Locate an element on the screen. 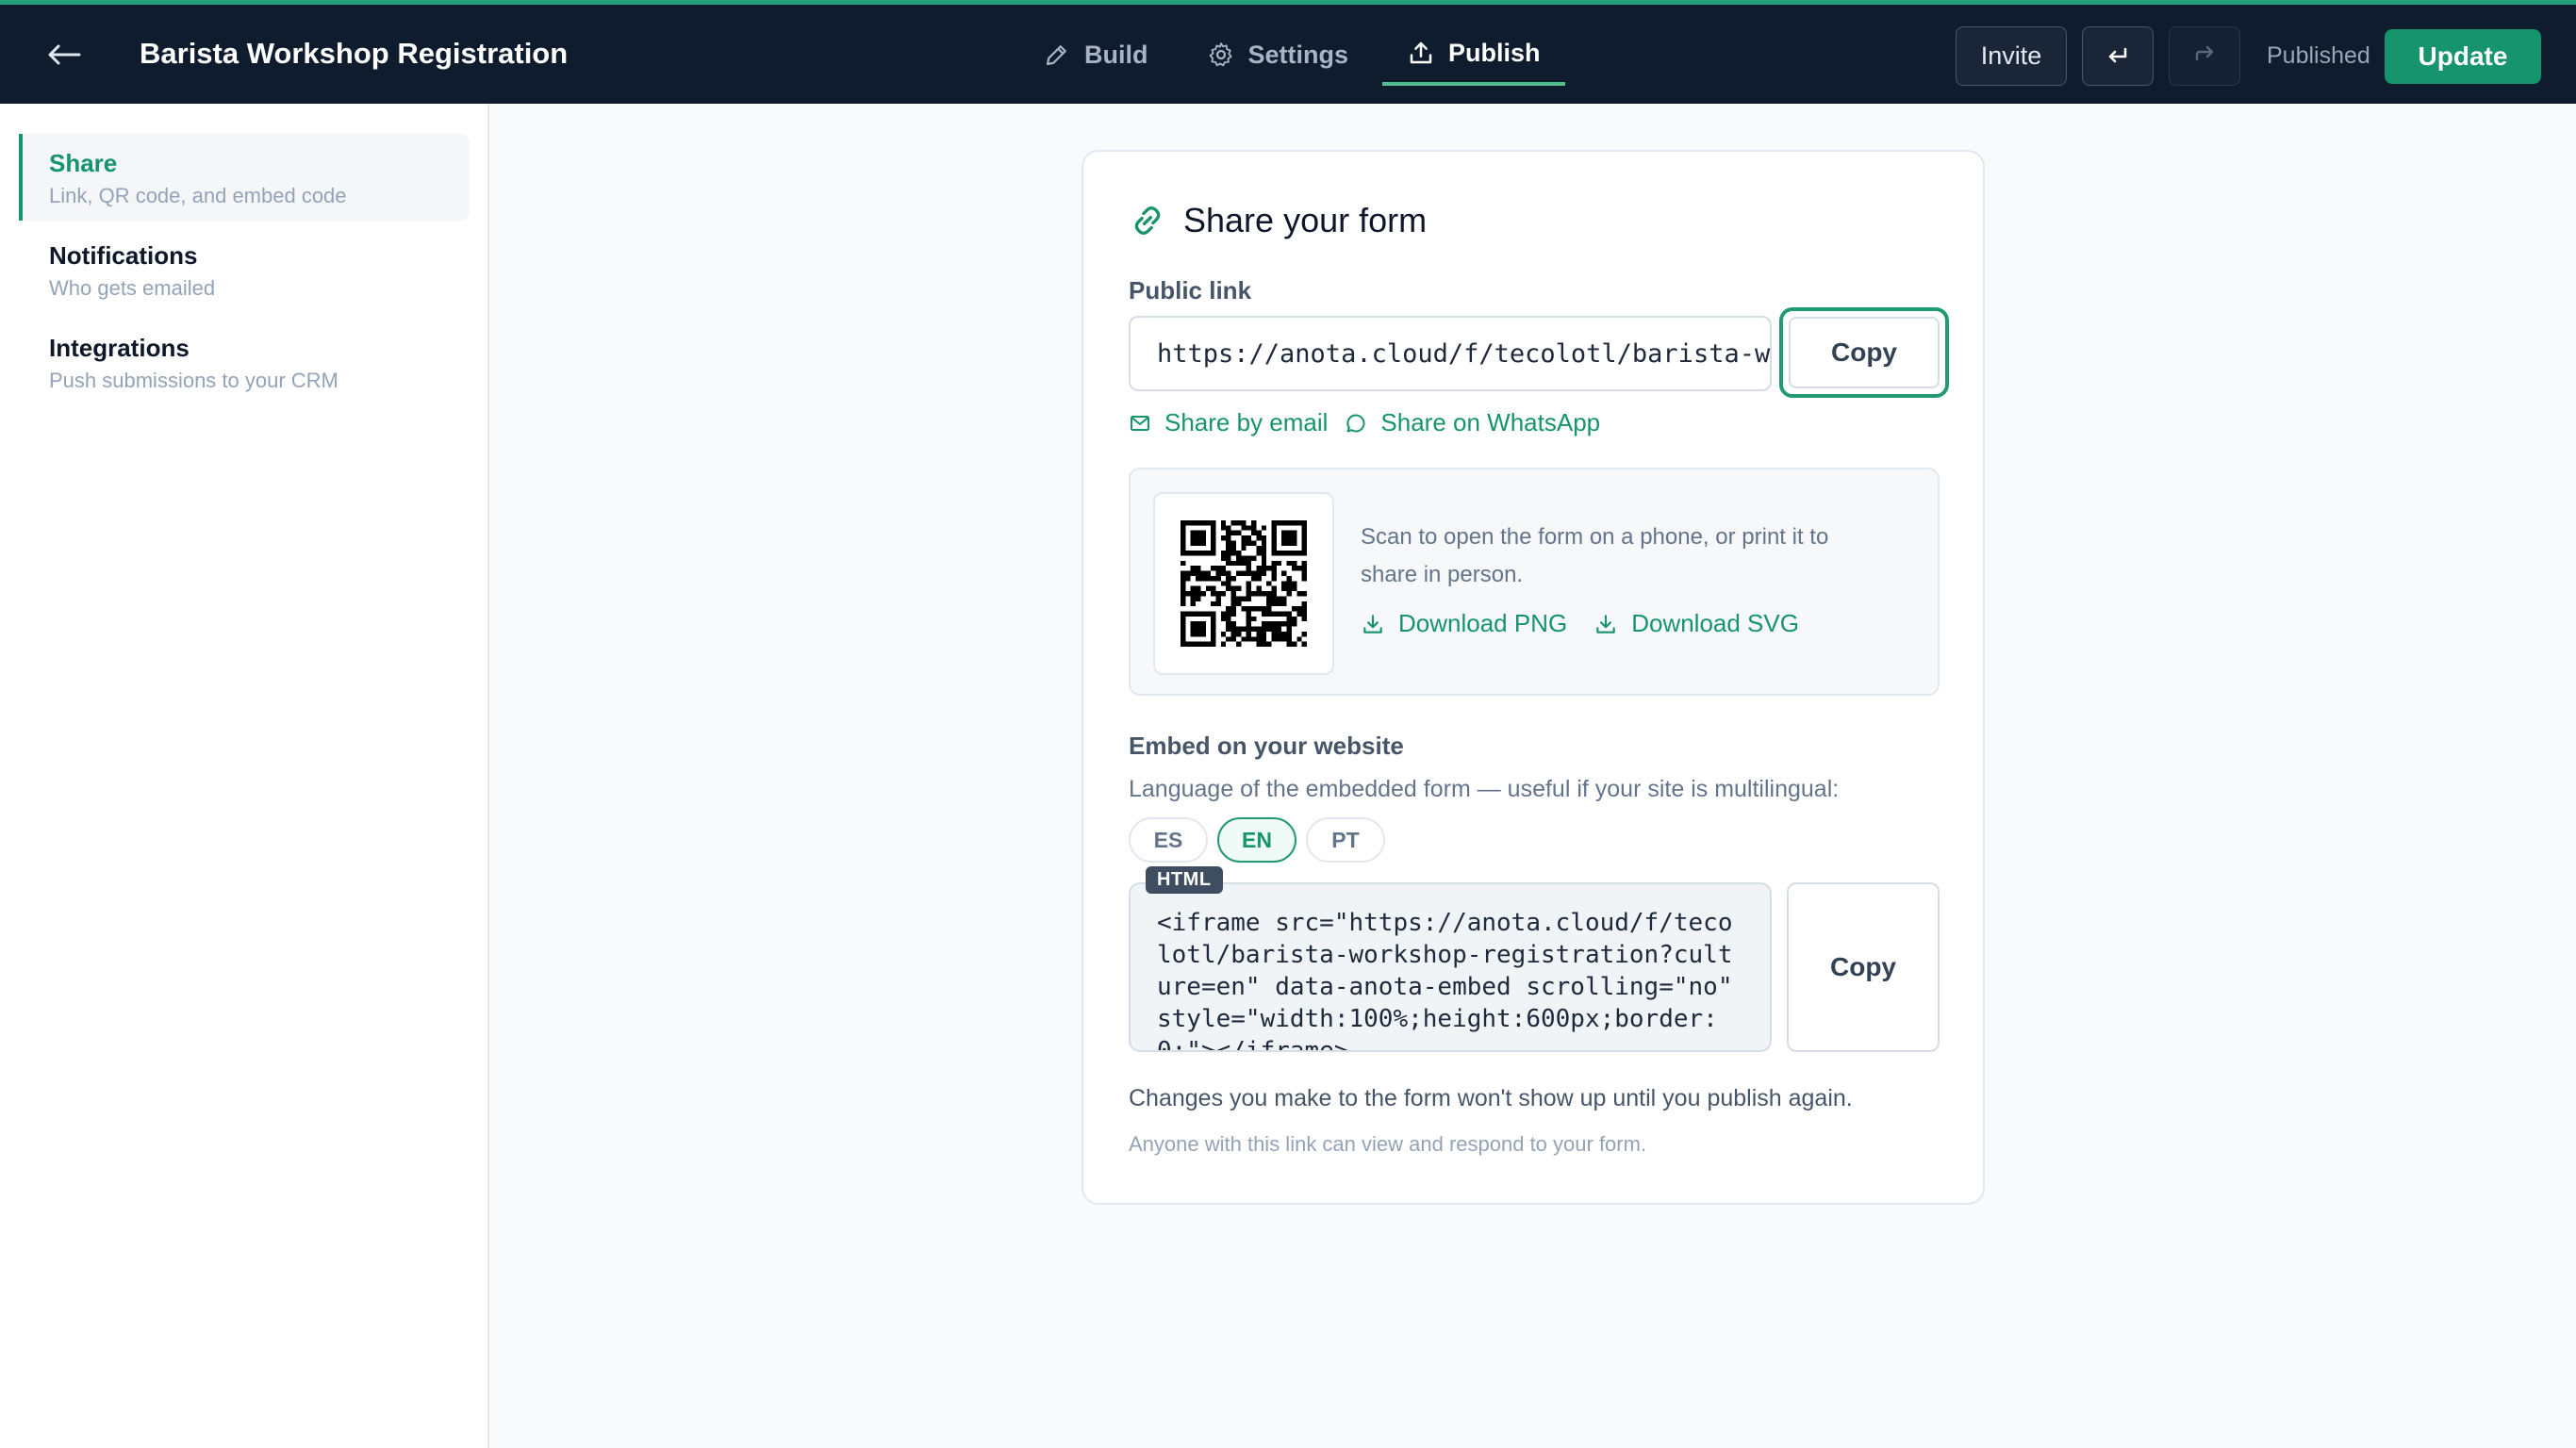 The width and height of the screenshot is (2576, 1448). pencil-icon is located at coordinates (1056, 55).